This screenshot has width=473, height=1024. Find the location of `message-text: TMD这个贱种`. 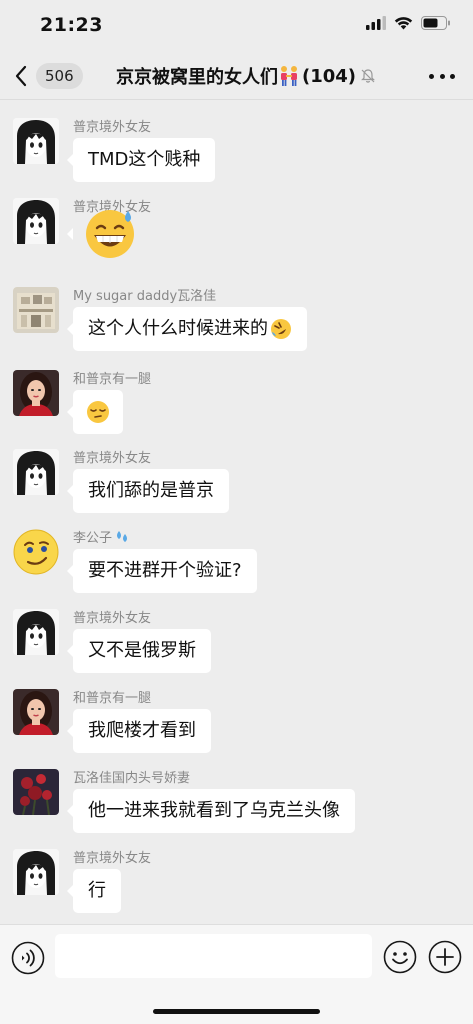

message-text: TMD这个贱种 is located at coordinates (144, 159).